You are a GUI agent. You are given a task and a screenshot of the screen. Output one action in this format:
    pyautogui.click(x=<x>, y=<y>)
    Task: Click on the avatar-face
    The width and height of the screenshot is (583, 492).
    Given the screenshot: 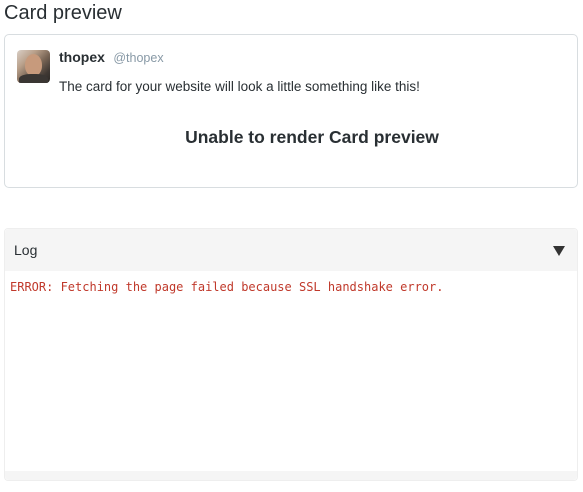 What is the action you would take?
    pyautogui.click(x=33, y=65)
    